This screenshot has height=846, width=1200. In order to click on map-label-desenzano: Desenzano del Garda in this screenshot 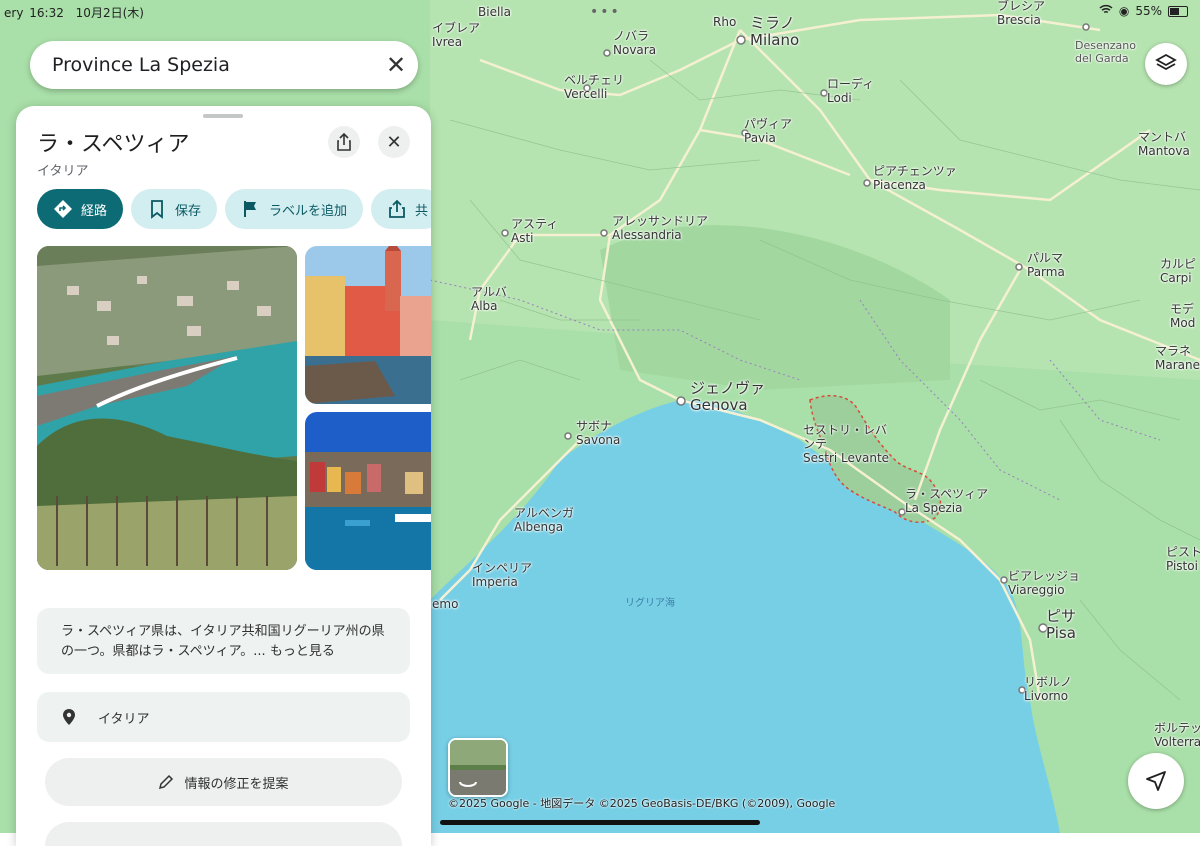, I will do `click(1105, 52)`.